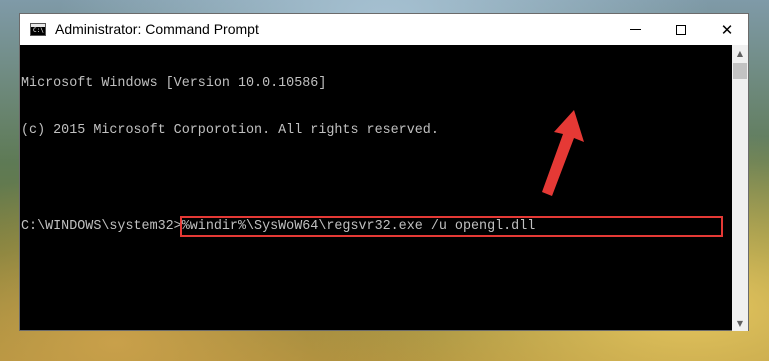 This screenshot has height=361, width=769. Describe the element at coordinates (740, 323) in the screenshot. I see `scroll-down-icon: ▼` at that location.